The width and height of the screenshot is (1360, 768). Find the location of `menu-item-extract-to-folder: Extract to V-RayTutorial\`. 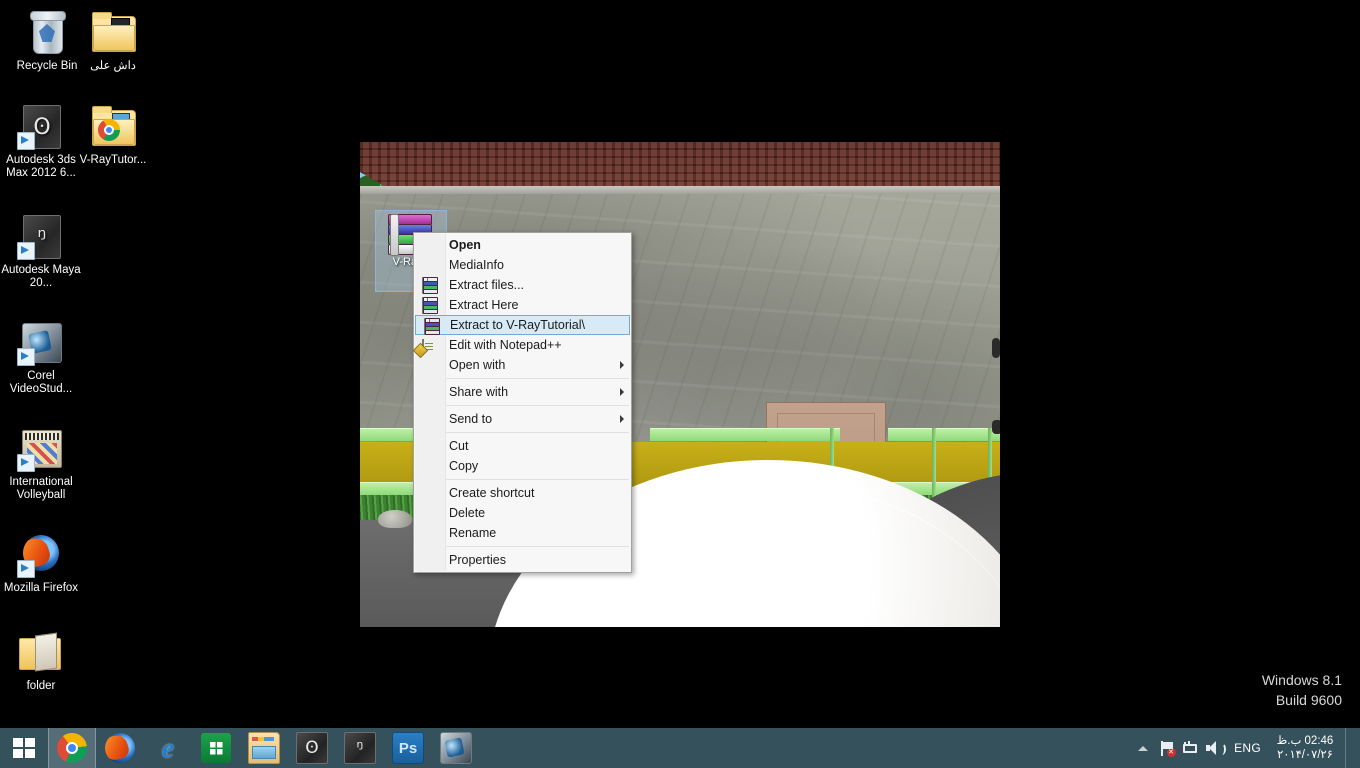

menu-item-extract-to-folder: Extract to V-RayTutorial\ is located at coordinates (522, 325).